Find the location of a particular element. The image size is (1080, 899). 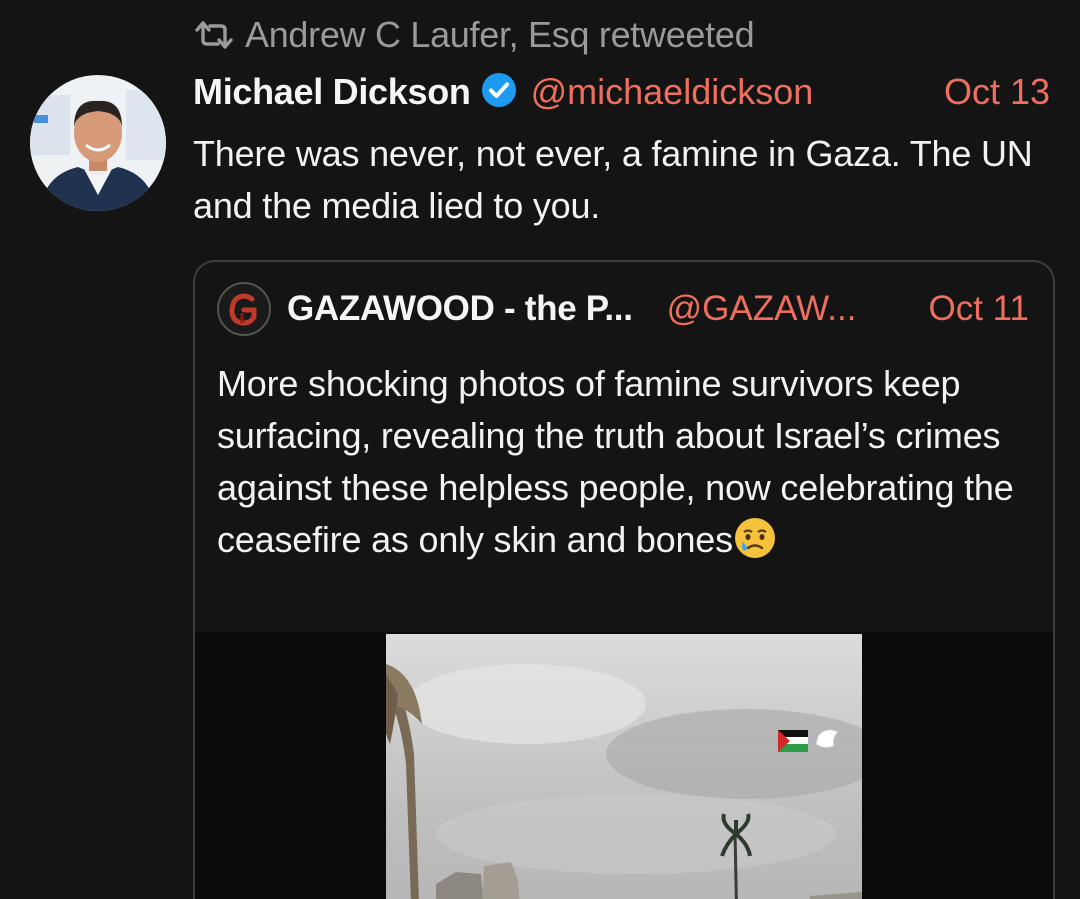

retweet-indicator: Andrew C Laufer, Esq retweeted is located at coordinates (474, 35).